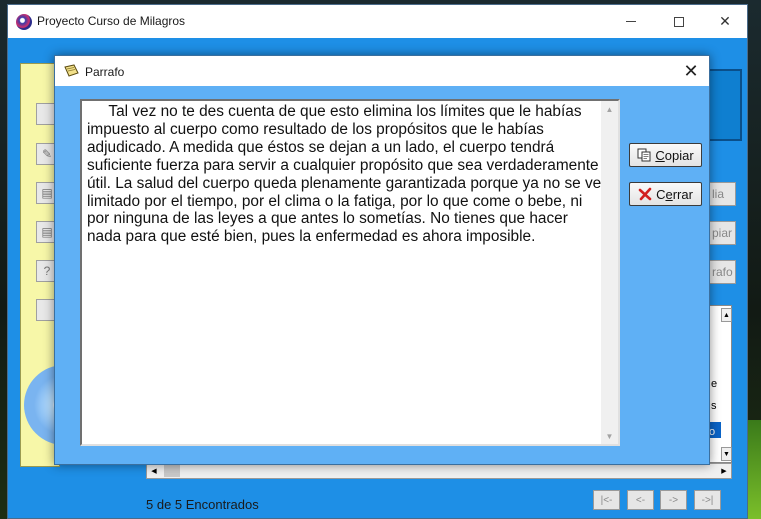 Image resolution: width=761 pixels, height=519 pixels. I want to click on close-button-label: Cerrar, so click(674, 194).